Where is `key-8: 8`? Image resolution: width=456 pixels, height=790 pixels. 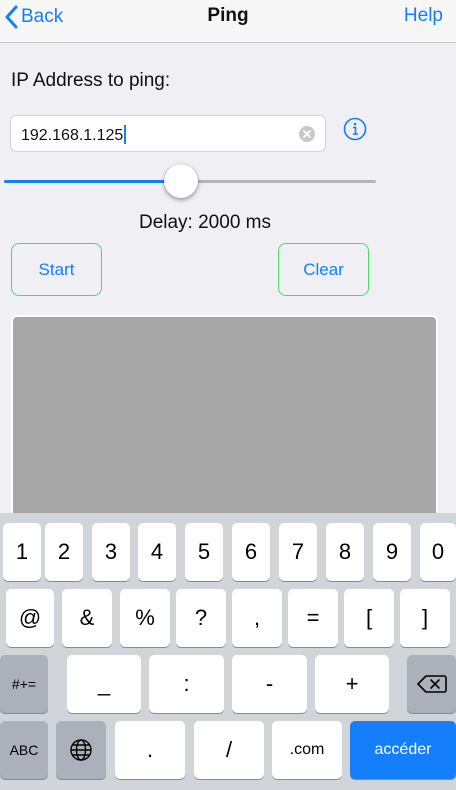 key-8: 8 is located at coordinates (345, 552).